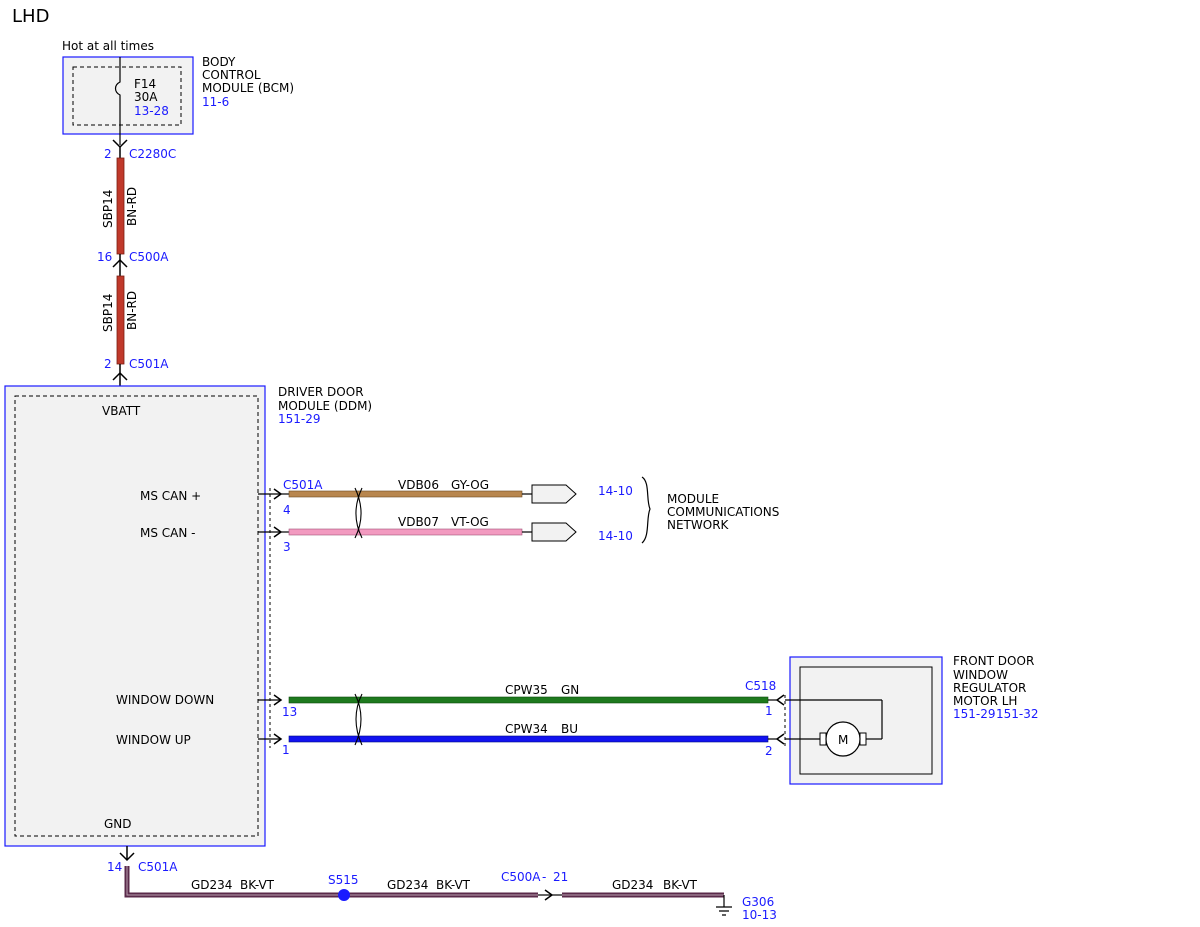  Describe the element at coordinates (470, 522) in the screenshot. I see `can-minus-color: VT-OG` at that location.